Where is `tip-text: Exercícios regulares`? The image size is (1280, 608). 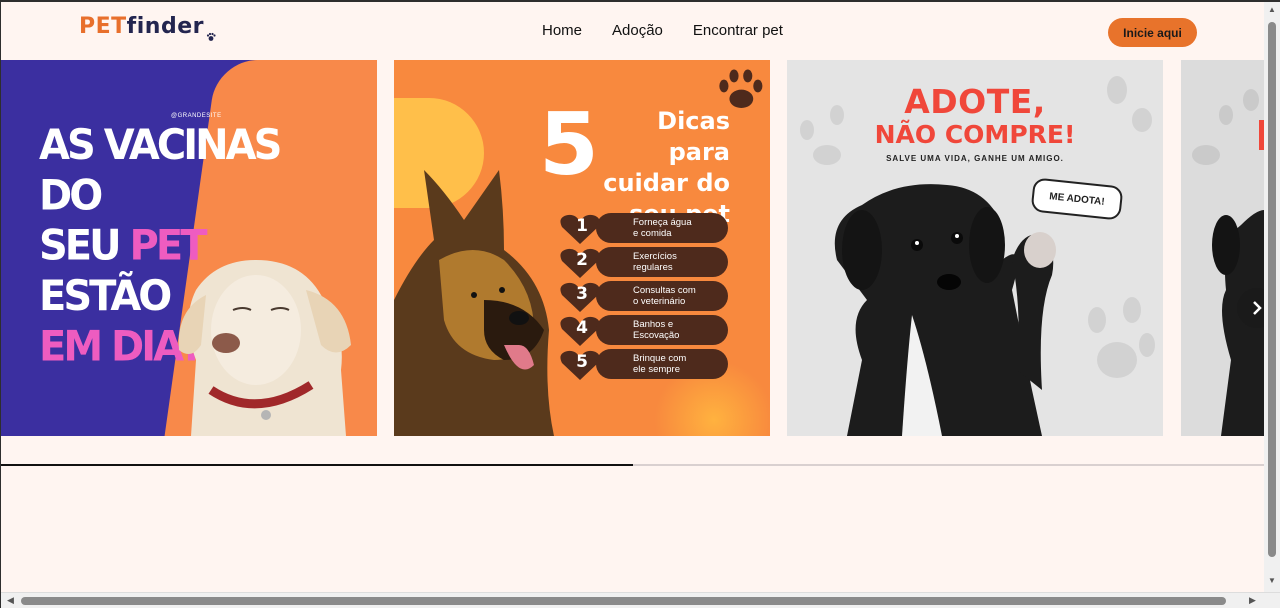 tip-text: Exercícios regulares is located at coordinates (662, 262).